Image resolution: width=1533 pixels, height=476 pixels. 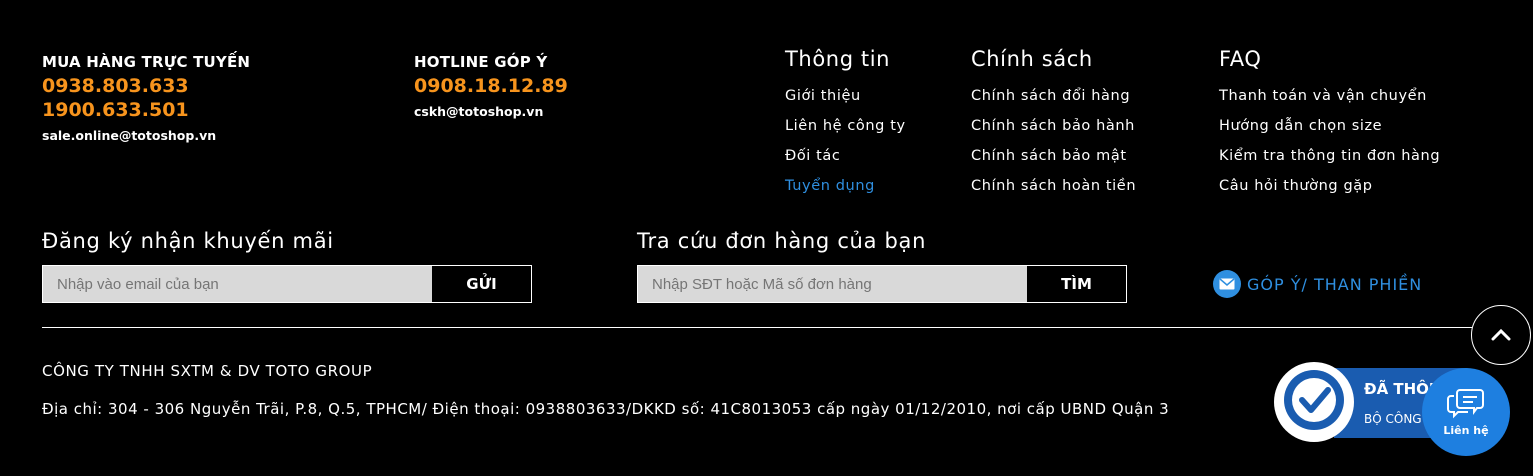 What do you see at coordinates (146, 86) in the screenshot?
I see `contact-online-phone-1: 0938.803.633` at bounding box center [146, 86].